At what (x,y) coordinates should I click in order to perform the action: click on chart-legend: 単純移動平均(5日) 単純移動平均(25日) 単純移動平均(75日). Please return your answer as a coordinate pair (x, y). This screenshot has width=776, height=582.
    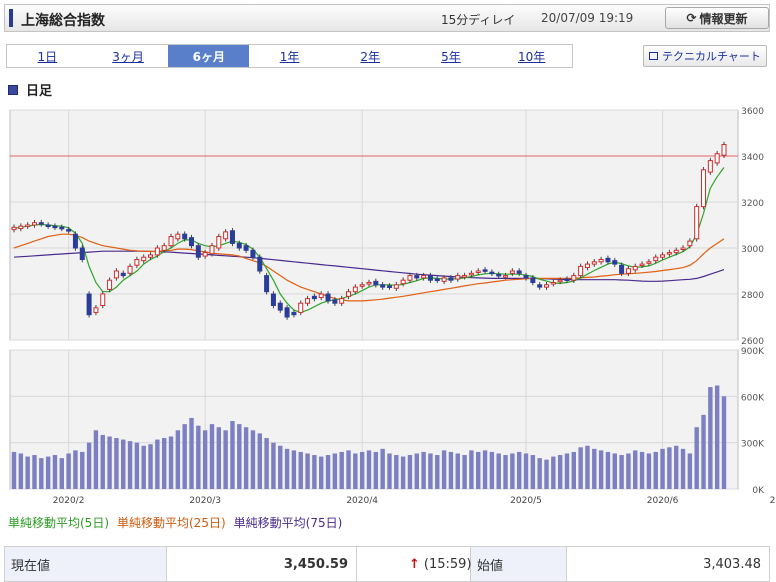
    Looking at the image, I should click on (175, 522).